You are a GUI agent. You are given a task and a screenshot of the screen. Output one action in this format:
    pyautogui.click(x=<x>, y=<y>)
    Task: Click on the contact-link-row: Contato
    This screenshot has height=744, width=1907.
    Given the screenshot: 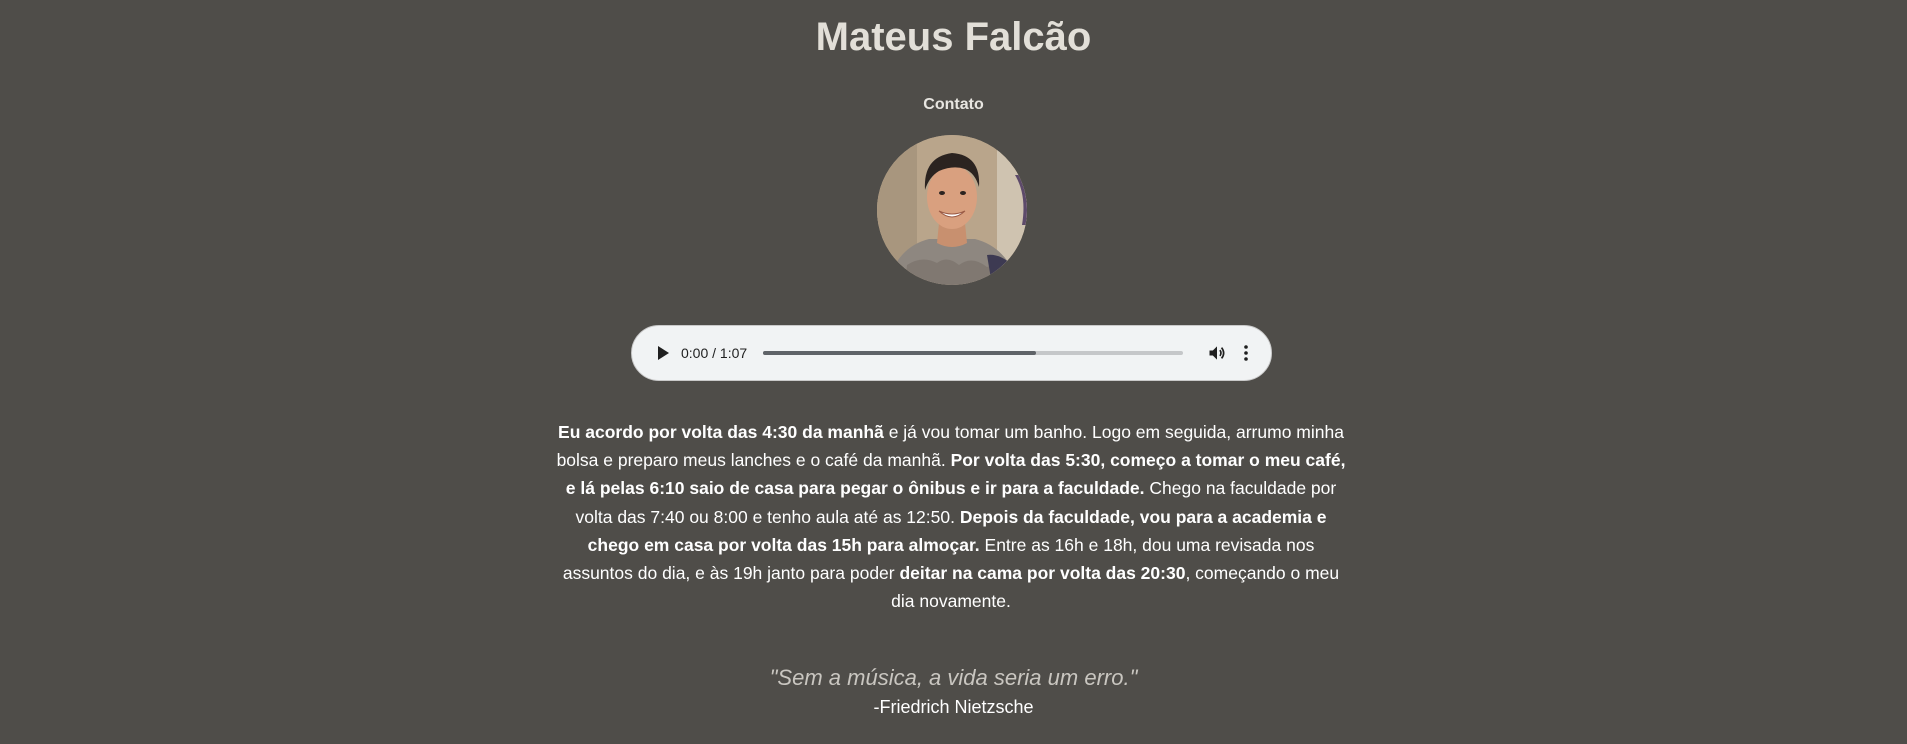 What is the action you would take?
    pyautogui.click(x=953, y=105)
    